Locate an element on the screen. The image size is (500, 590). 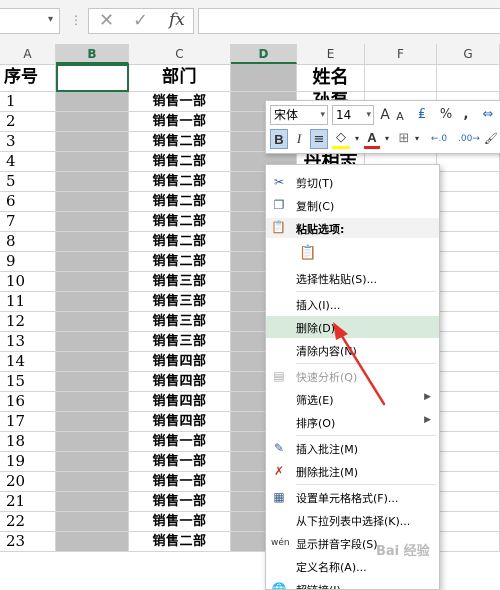
merge-center-icon: ⇔ is located at coordinates (488, 115).